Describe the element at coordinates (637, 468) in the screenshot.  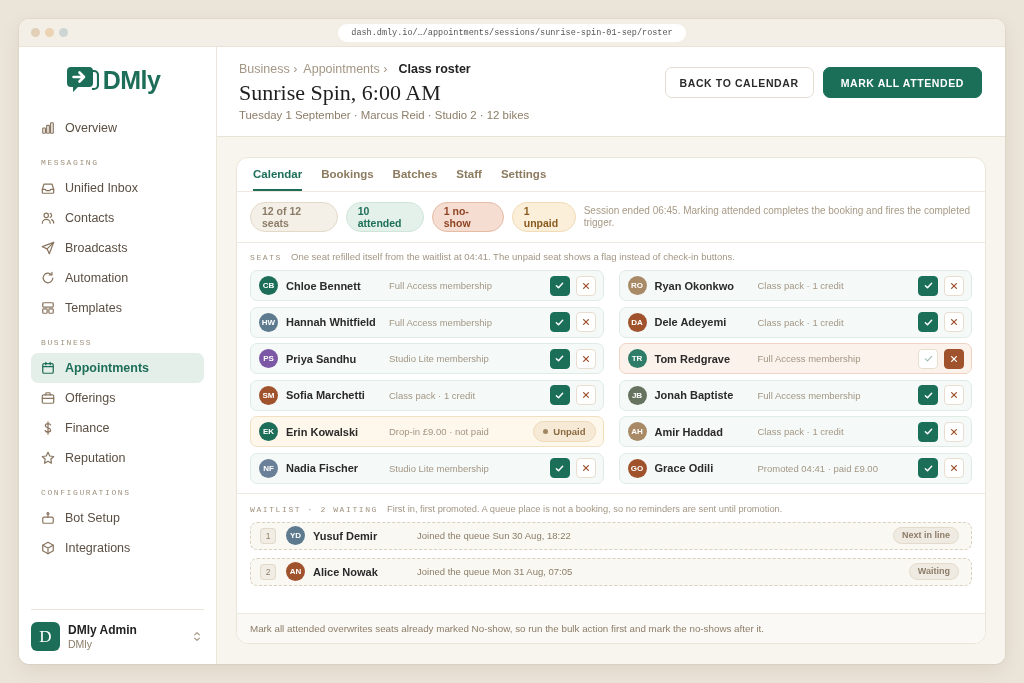
I see `initials-avatar: GO` at that location.